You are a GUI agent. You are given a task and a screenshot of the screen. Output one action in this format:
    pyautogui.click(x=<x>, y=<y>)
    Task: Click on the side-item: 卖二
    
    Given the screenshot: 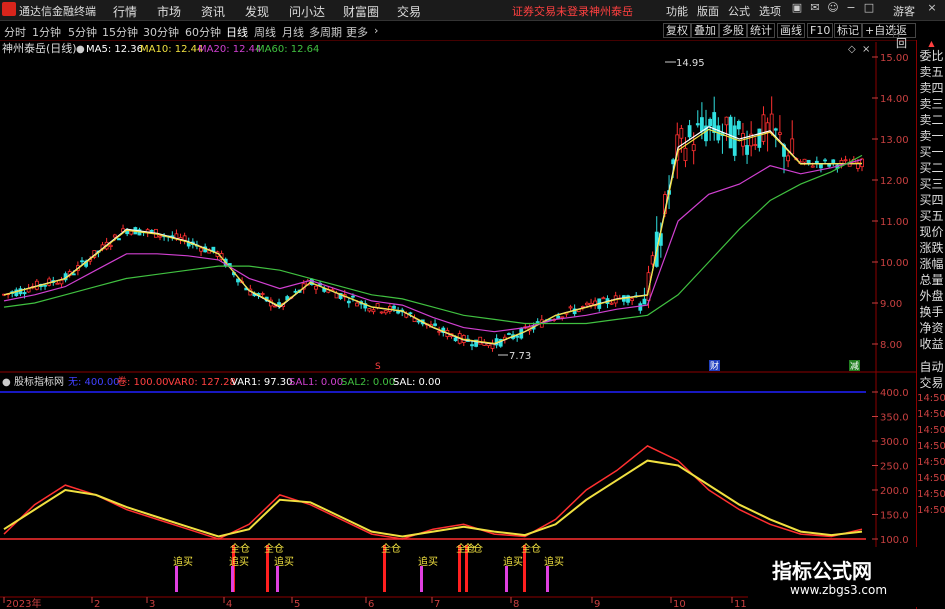 What is the action you would take?
    pyautogui.click(x=931, y=120)
    